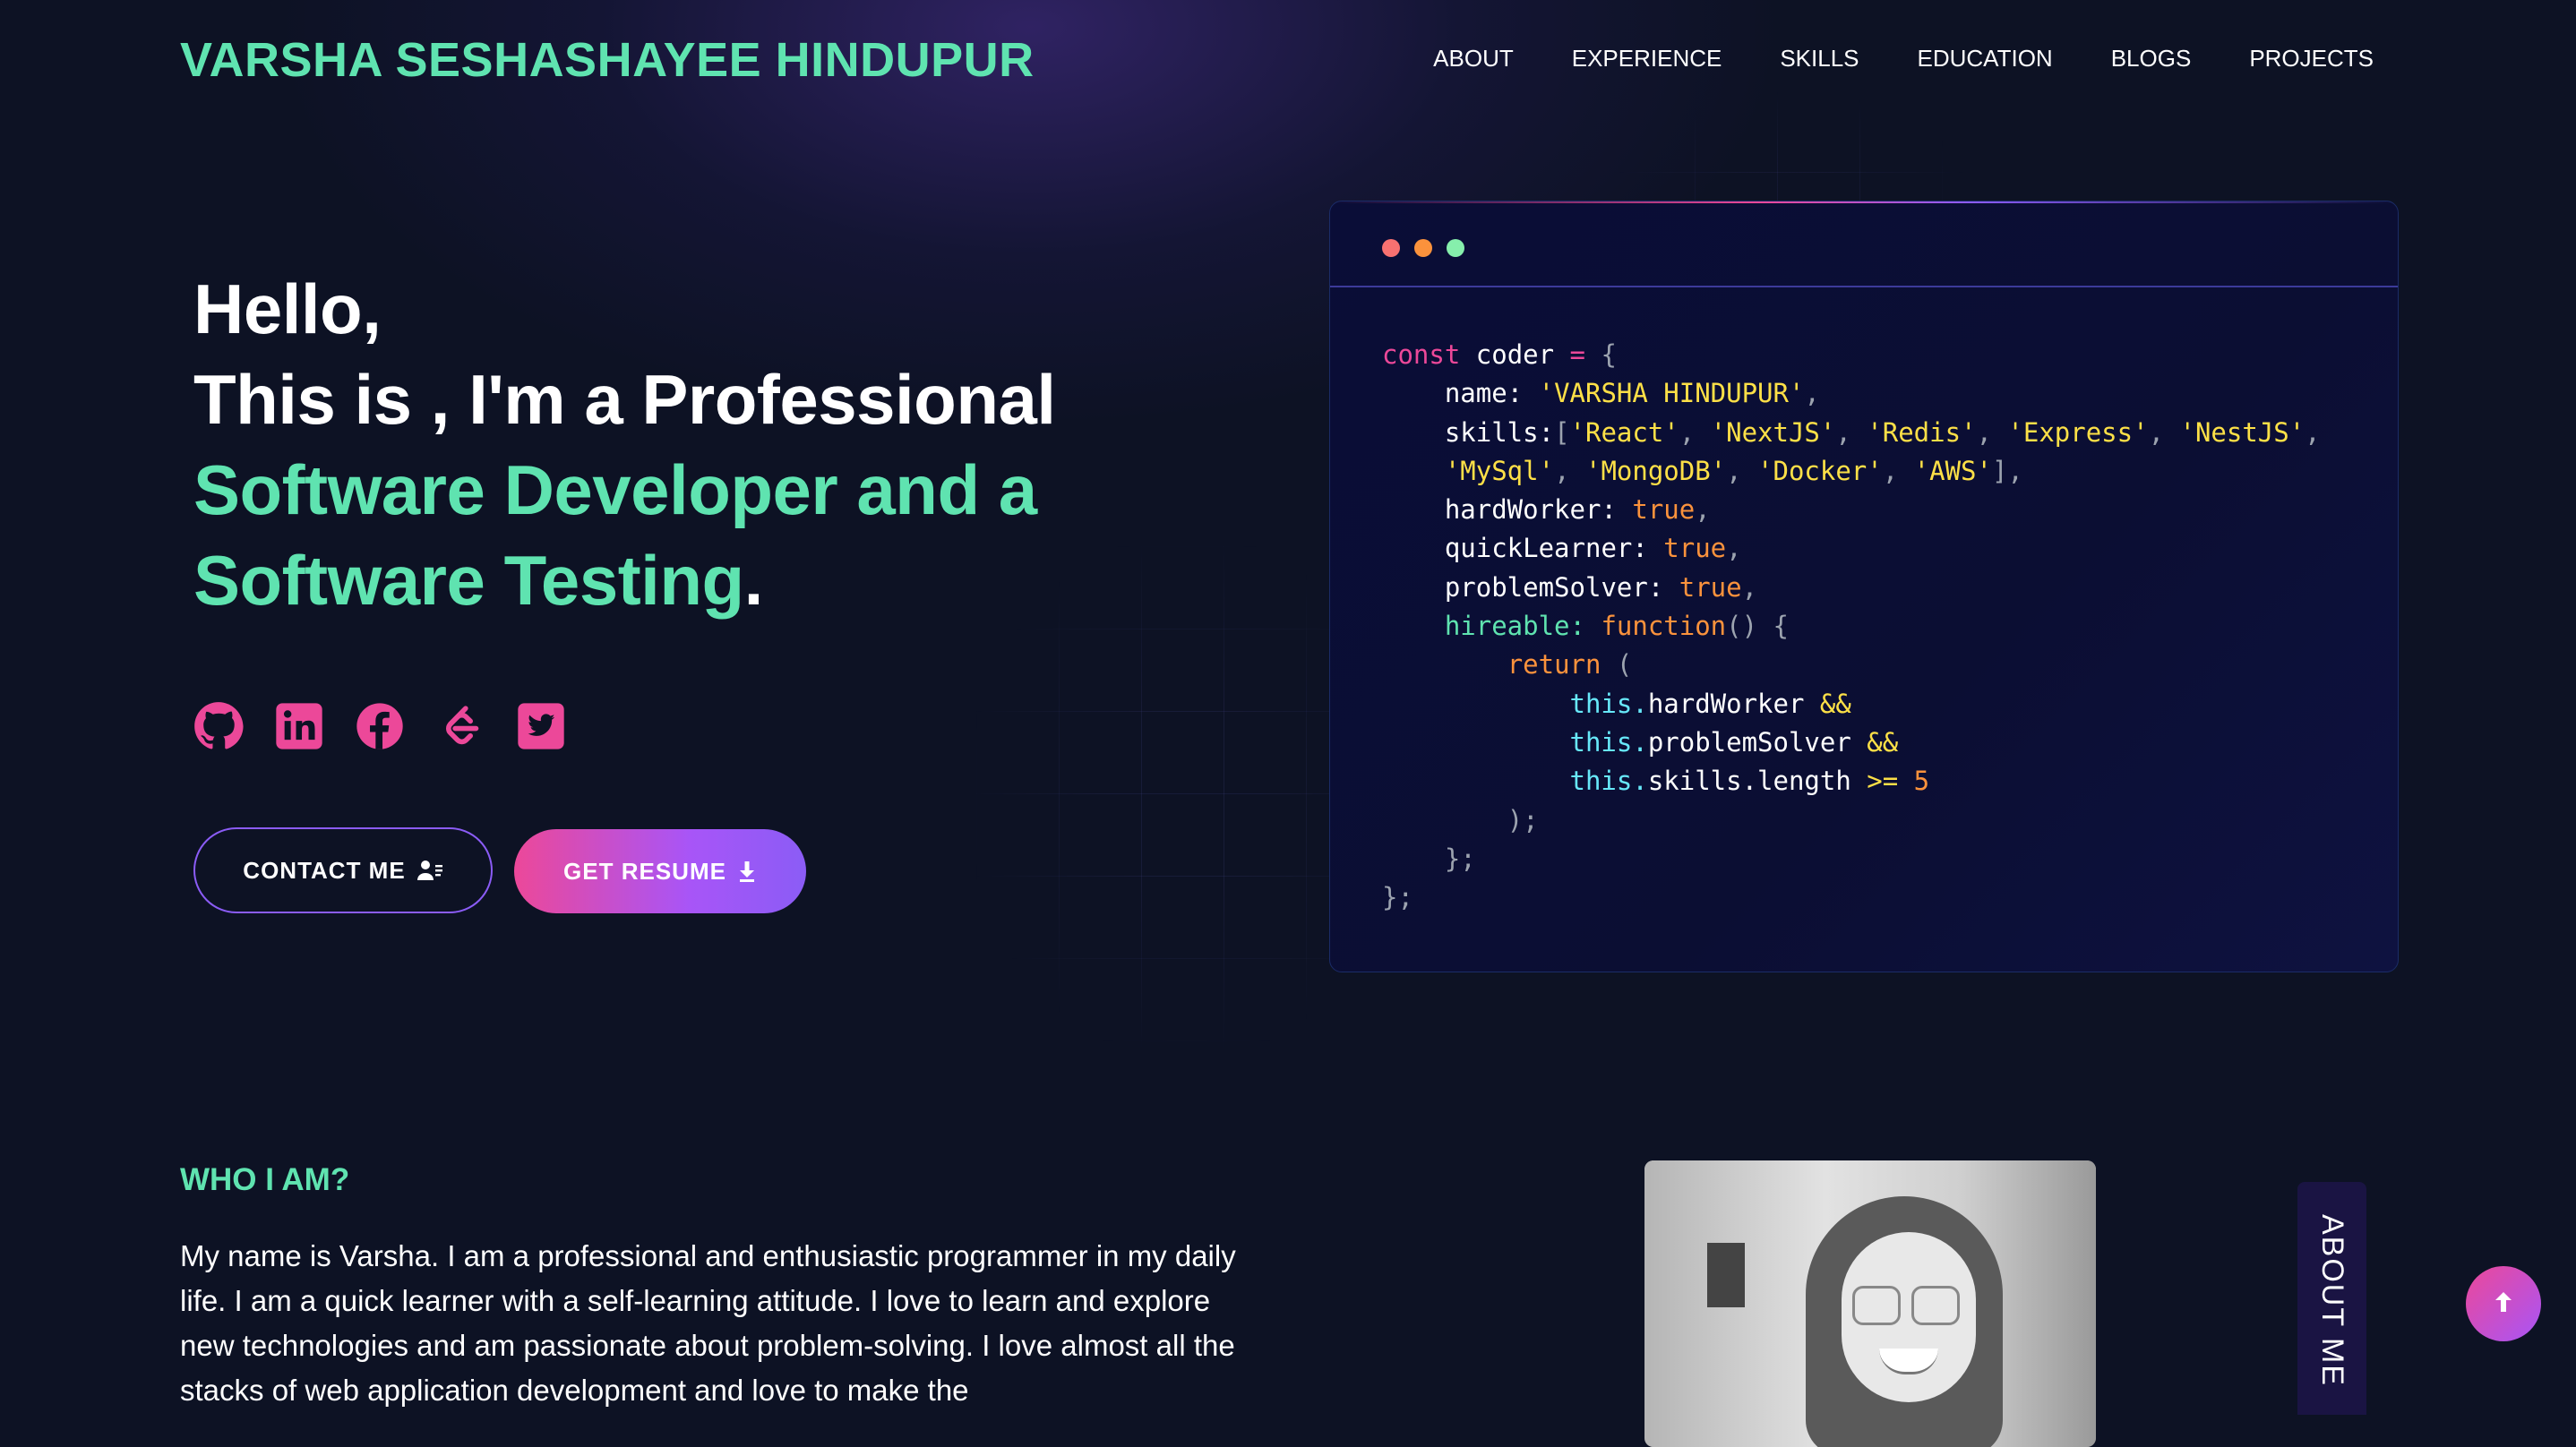 Image resolution: width=2576 pixels, height=1447 pixels. I want to click on nav-about: ABOUT, so click(1473, 59).